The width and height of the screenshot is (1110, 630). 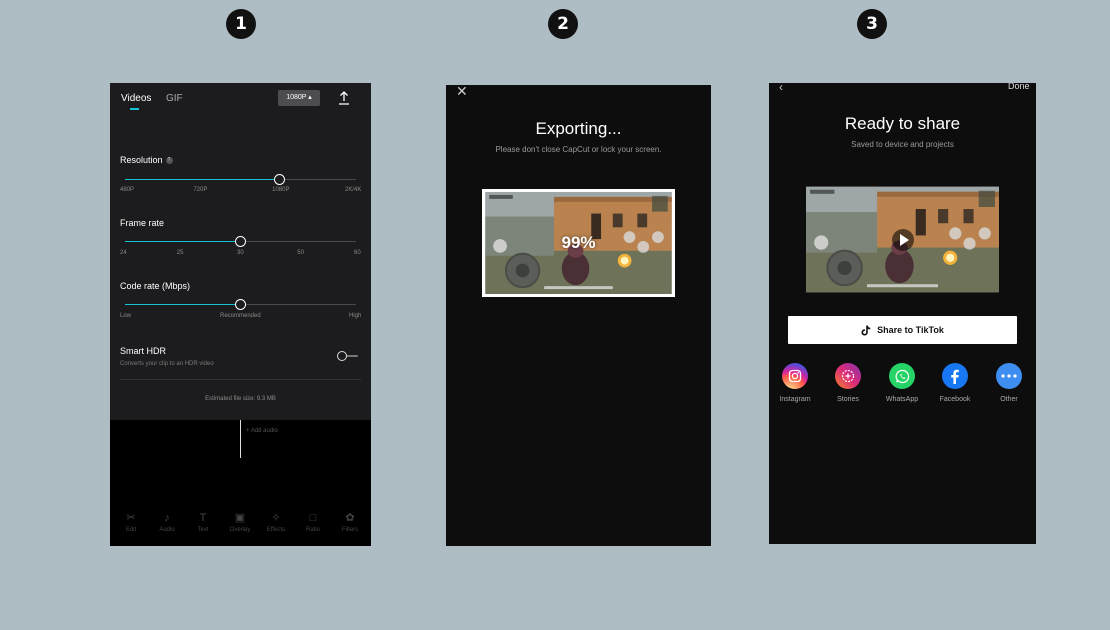 I want to click on timeline-playhead, so click(x=240, y=439).